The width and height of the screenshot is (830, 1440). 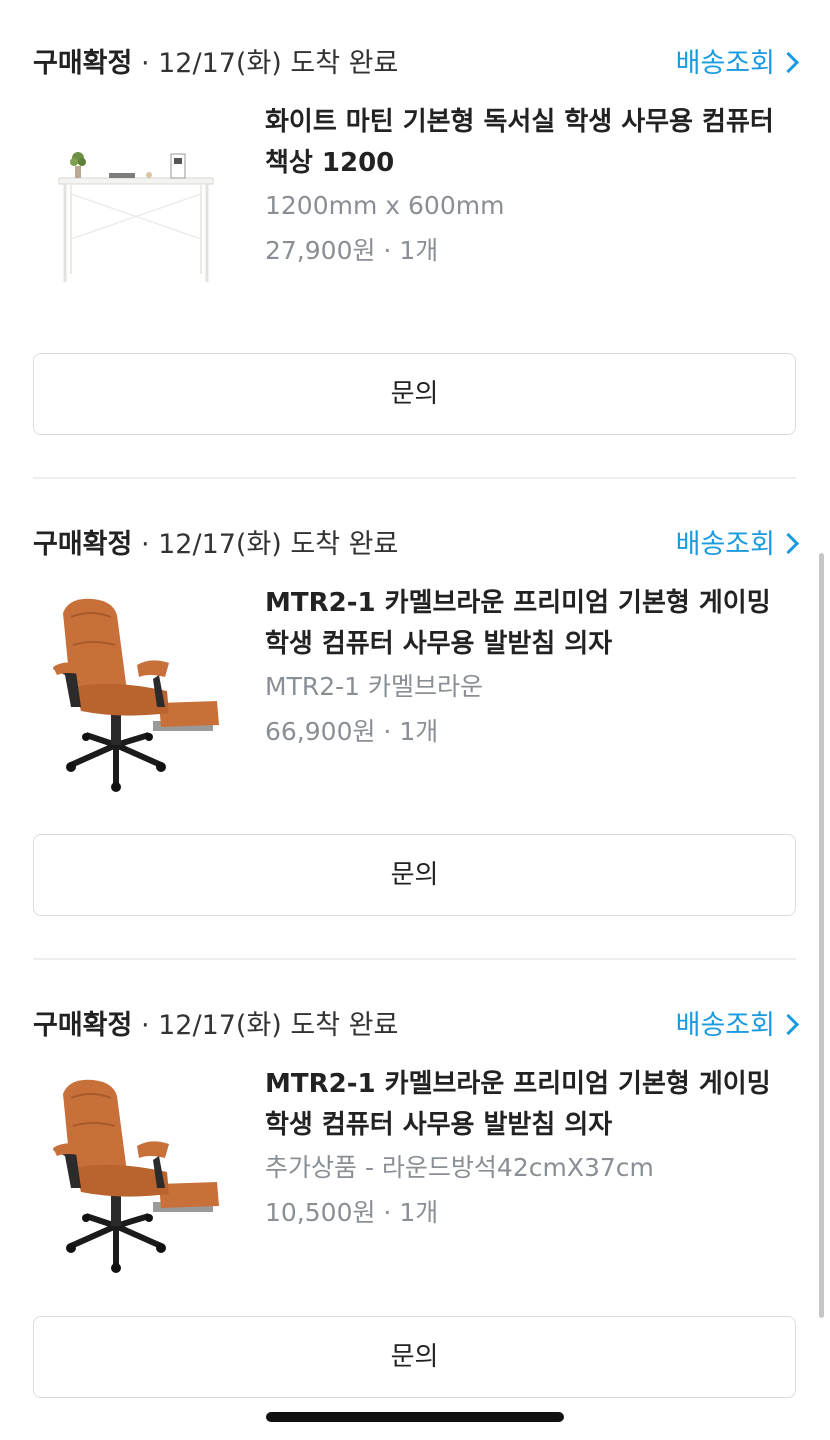 What do you see at coordinates (352, 731) in the screenshot?
I see `price-quantity: 66,900원 · 1개` at bounding box center [352, 731].